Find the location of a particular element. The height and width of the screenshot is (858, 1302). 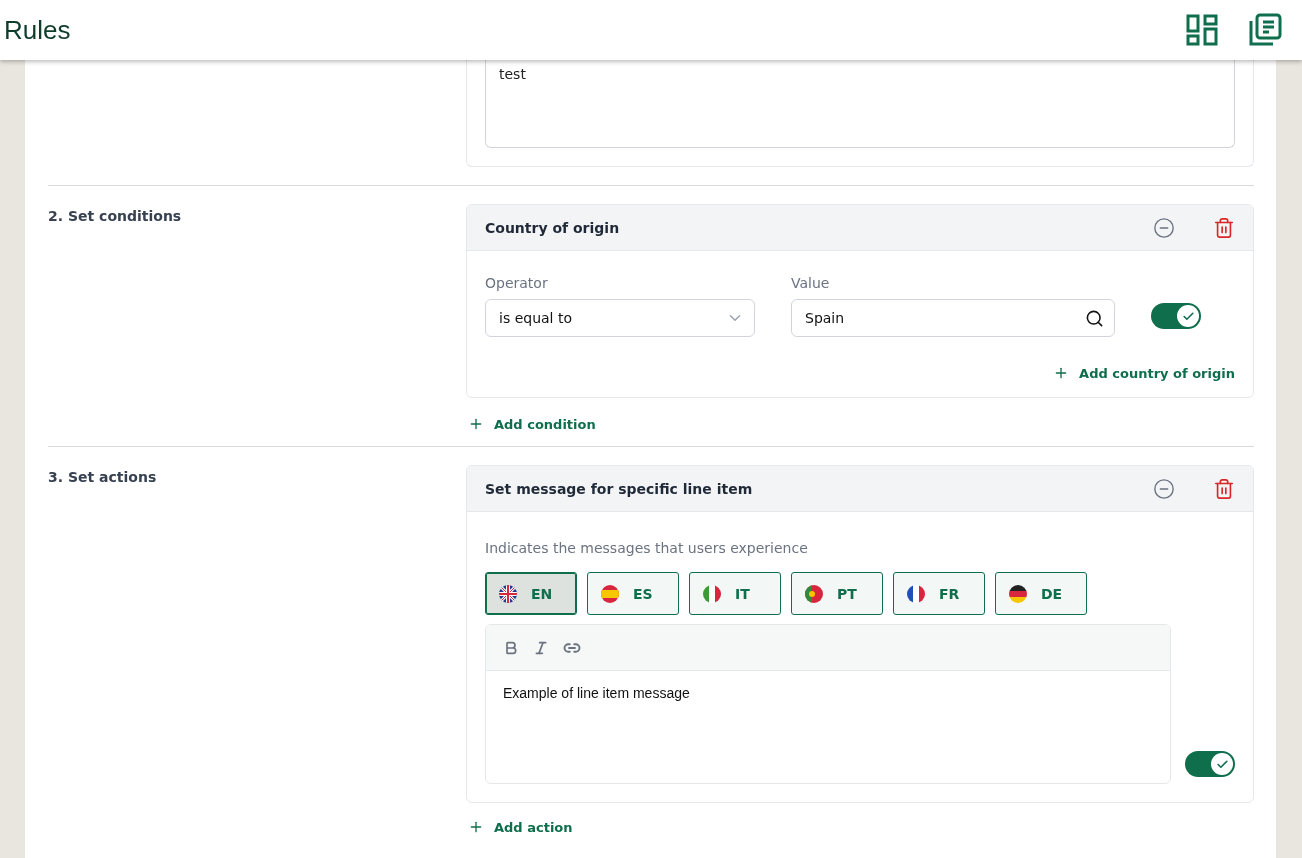

operator-dropdown: is equal to is located at coordinates (620, 318).